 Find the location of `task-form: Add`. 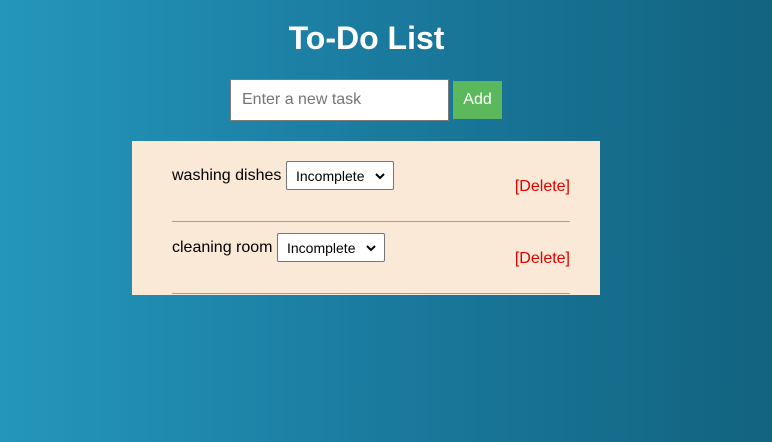

task-form: Add is located at coordinates (366, 100).